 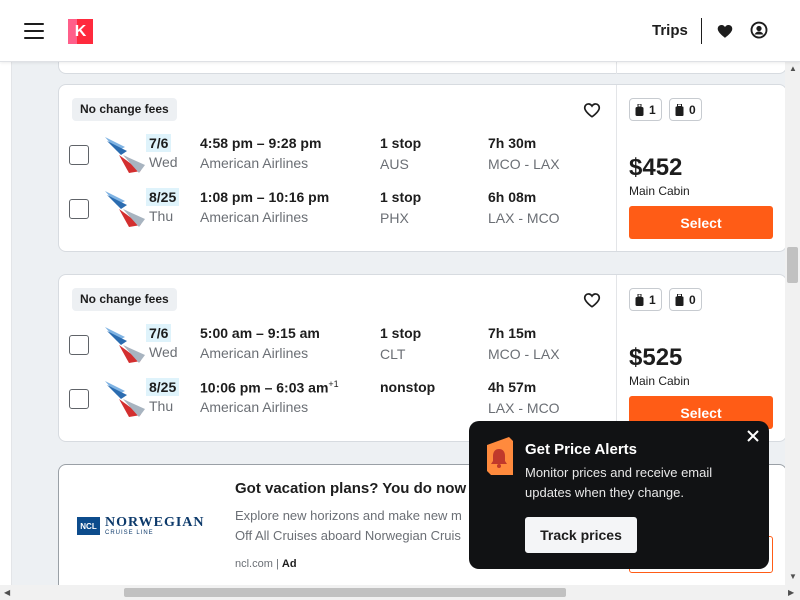 I want to click on ad-description-line: Explore new horizons and make new m, so click(x=348, y=515).